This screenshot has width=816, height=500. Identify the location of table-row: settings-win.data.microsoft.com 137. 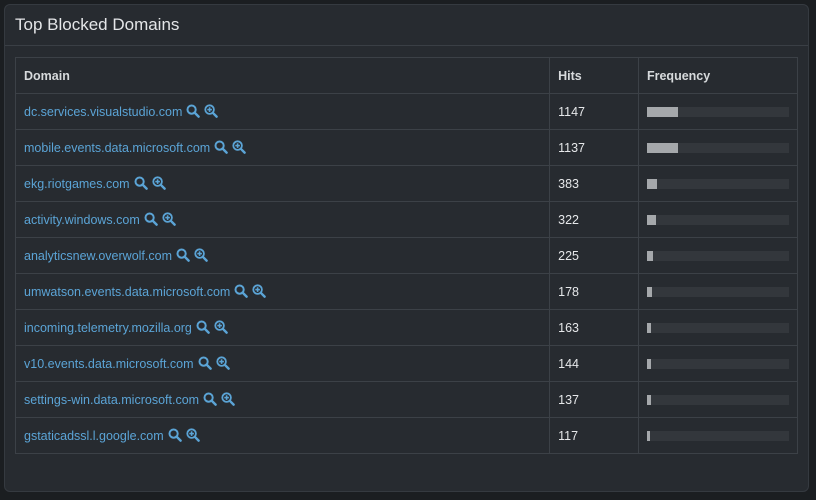
(406, 399).